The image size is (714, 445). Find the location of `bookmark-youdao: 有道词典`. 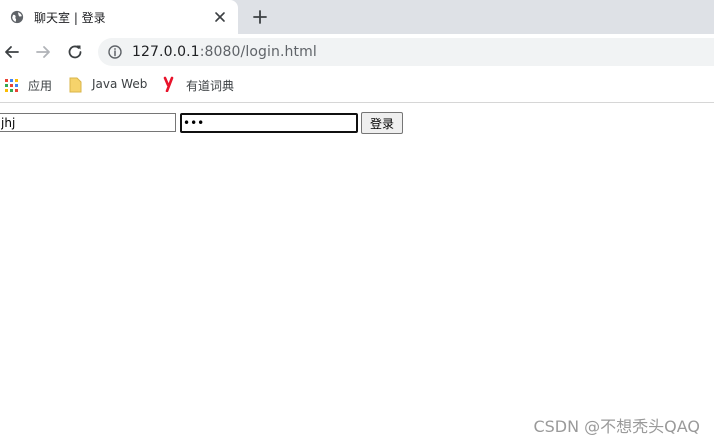

bookmark-youdao: 有道词典 is located at coordinates (201, 86).